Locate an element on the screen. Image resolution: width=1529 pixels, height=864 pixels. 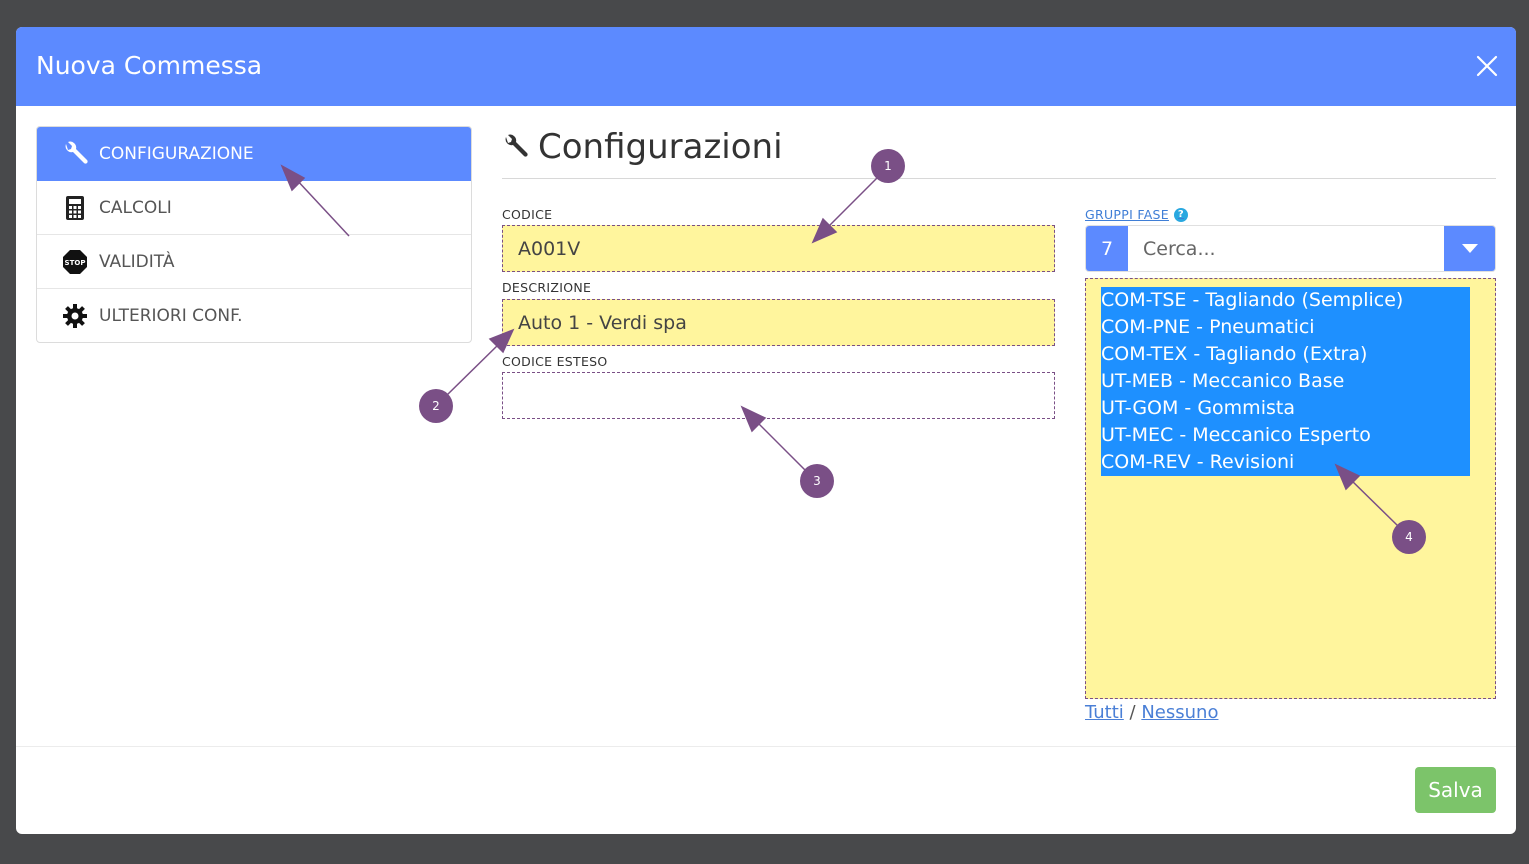
section-title-text: Configurazioni is located at coordinates (660, 147).